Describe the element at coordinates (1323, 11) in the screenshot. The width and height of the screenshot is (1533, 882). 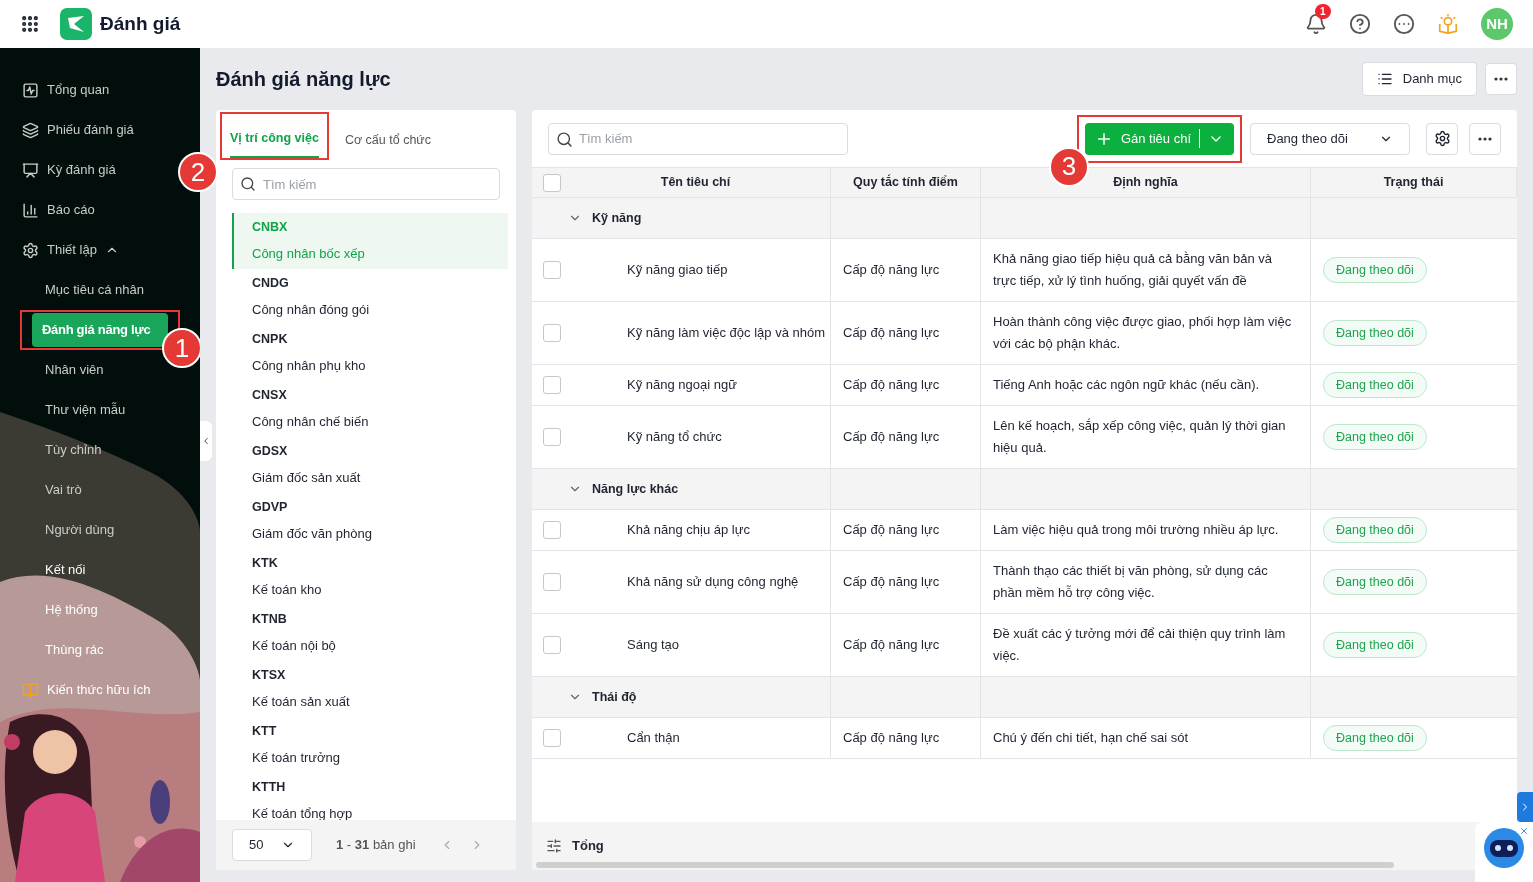
I see `notification-badge: 1` at that location.